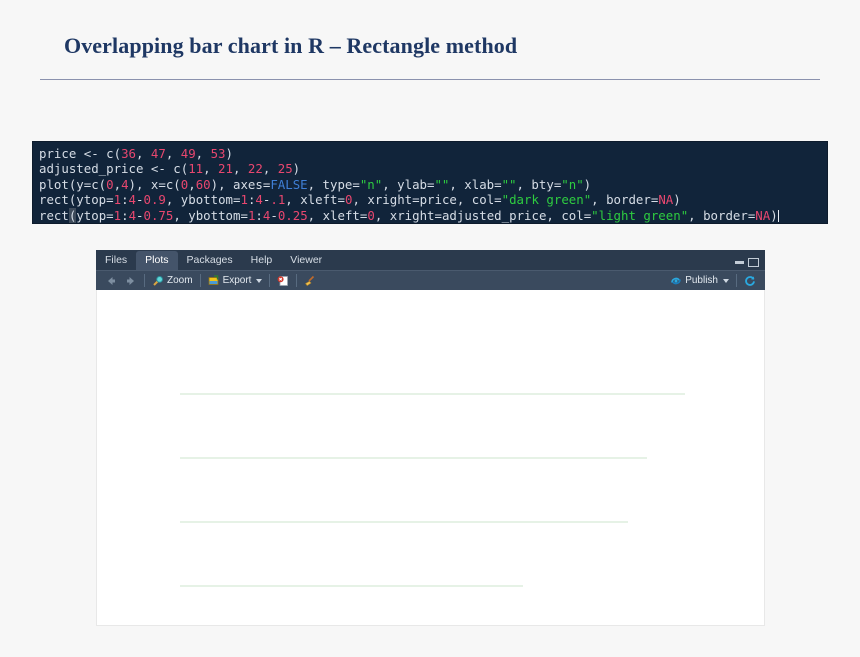  I want to click on tab-plots: Plots, so click(157, 260).